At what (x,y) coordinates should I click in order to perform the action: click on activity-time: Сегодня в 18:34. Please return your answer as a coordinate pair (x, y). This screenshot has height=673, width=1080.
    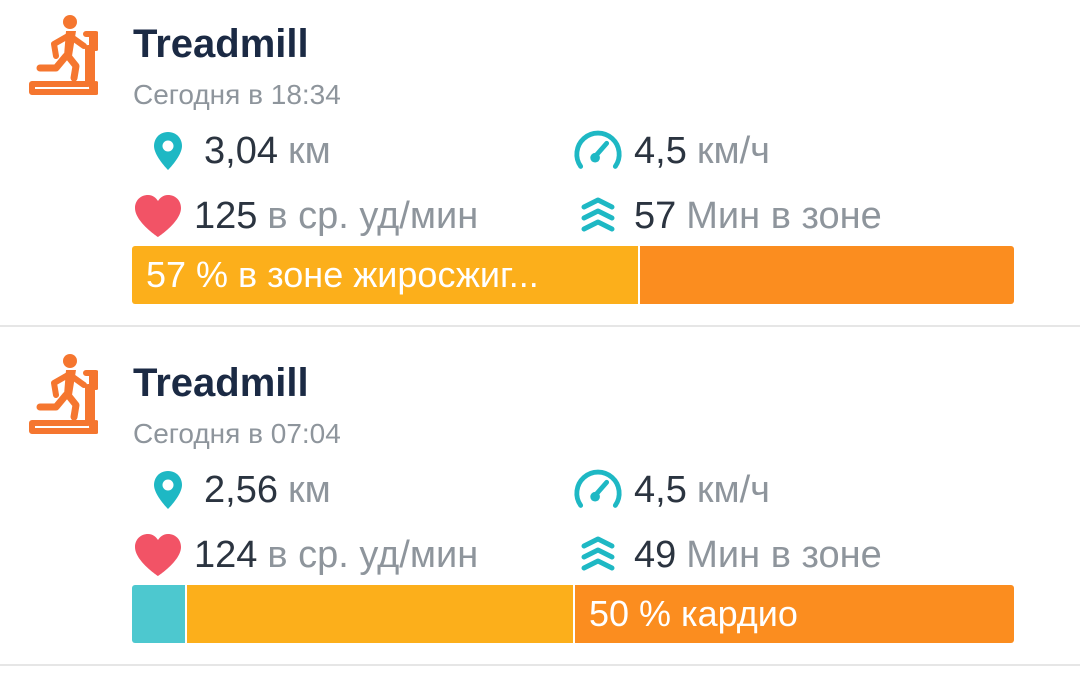
    Looking at the image, I should click on (237, 94).